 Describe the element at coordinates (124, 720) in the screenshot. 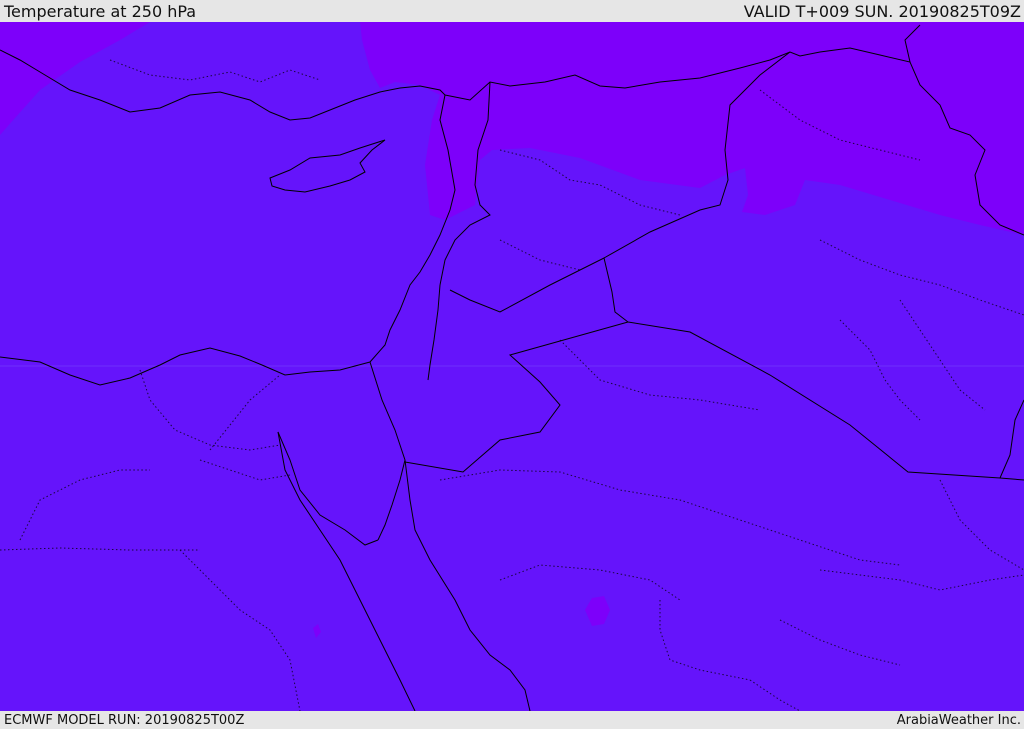

I see `model-run: ECMWF MODEL RUN: 20190825T00Z` at that location.